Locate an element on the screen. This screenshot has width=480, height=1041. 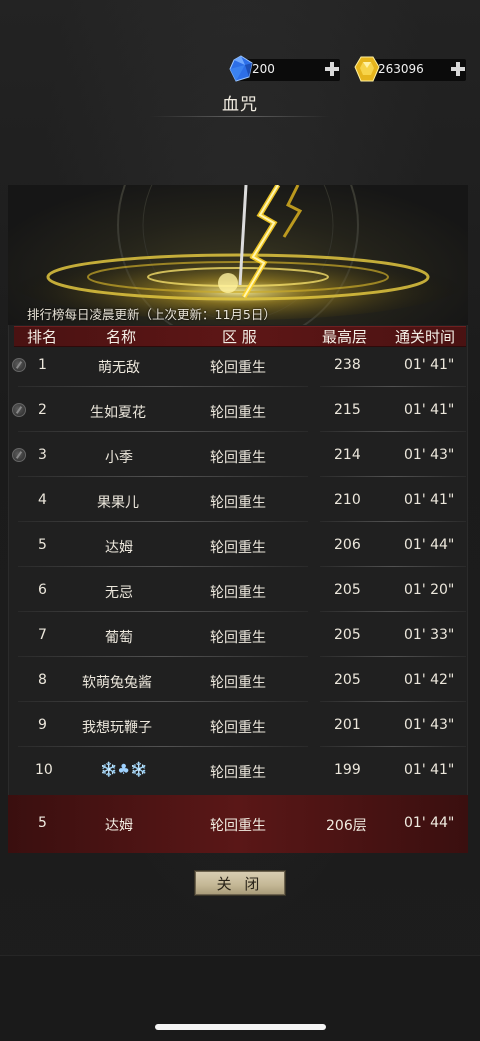
gold-currency: 263096 is located at coordinates (410, 69).